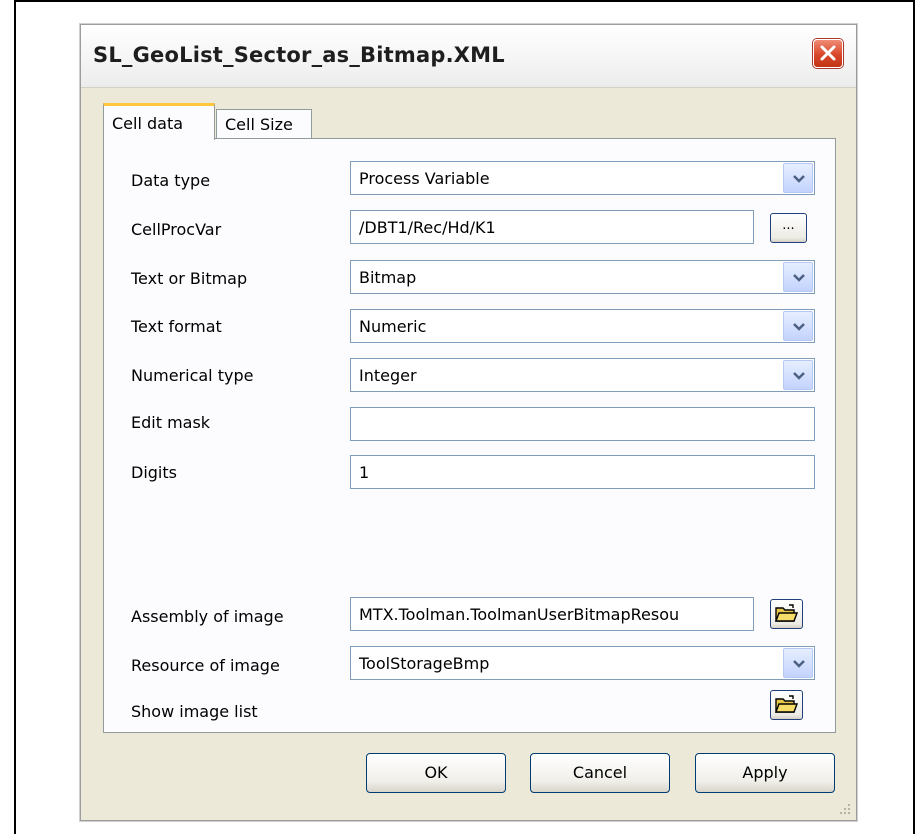  I want to click on resource-of-image-dropdown-button, so click(798, 663).